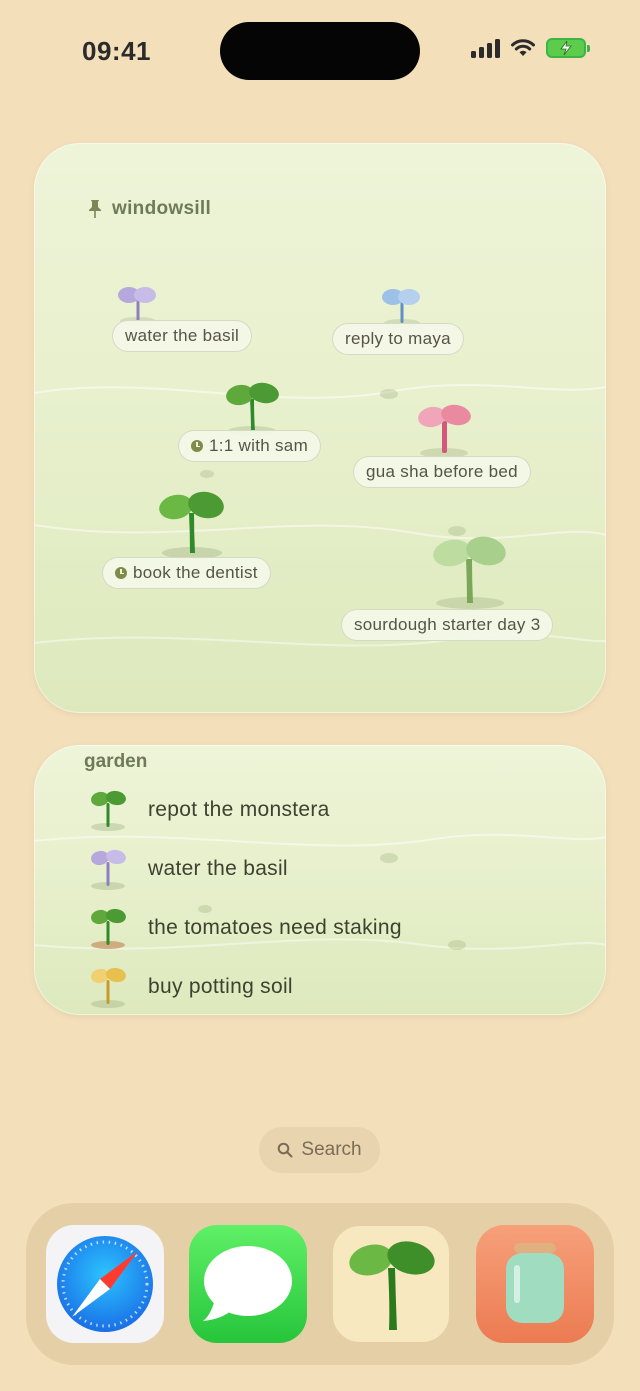 Image resolution: width=640 pixels, height=1391 pixels. Describe the element at coordinates (108, 987) in the screenshot. I see `yellow-sprout-icon` at that location.